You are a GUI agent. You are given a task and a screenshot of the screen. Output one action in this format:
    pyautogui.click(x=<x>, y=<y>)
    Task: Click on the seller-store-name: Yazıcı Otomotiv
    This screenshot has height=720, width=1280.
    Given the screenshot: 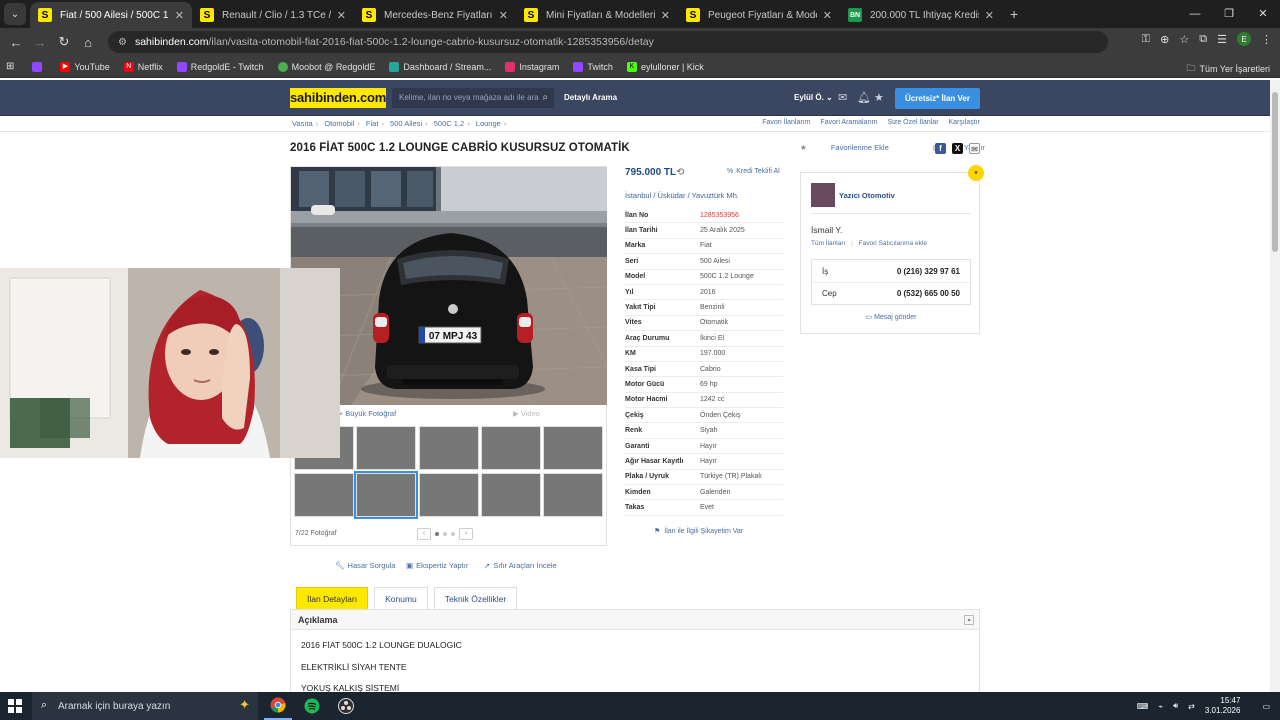 What is the action you would take?
    pyautogui.click(x=867, y=195)
    